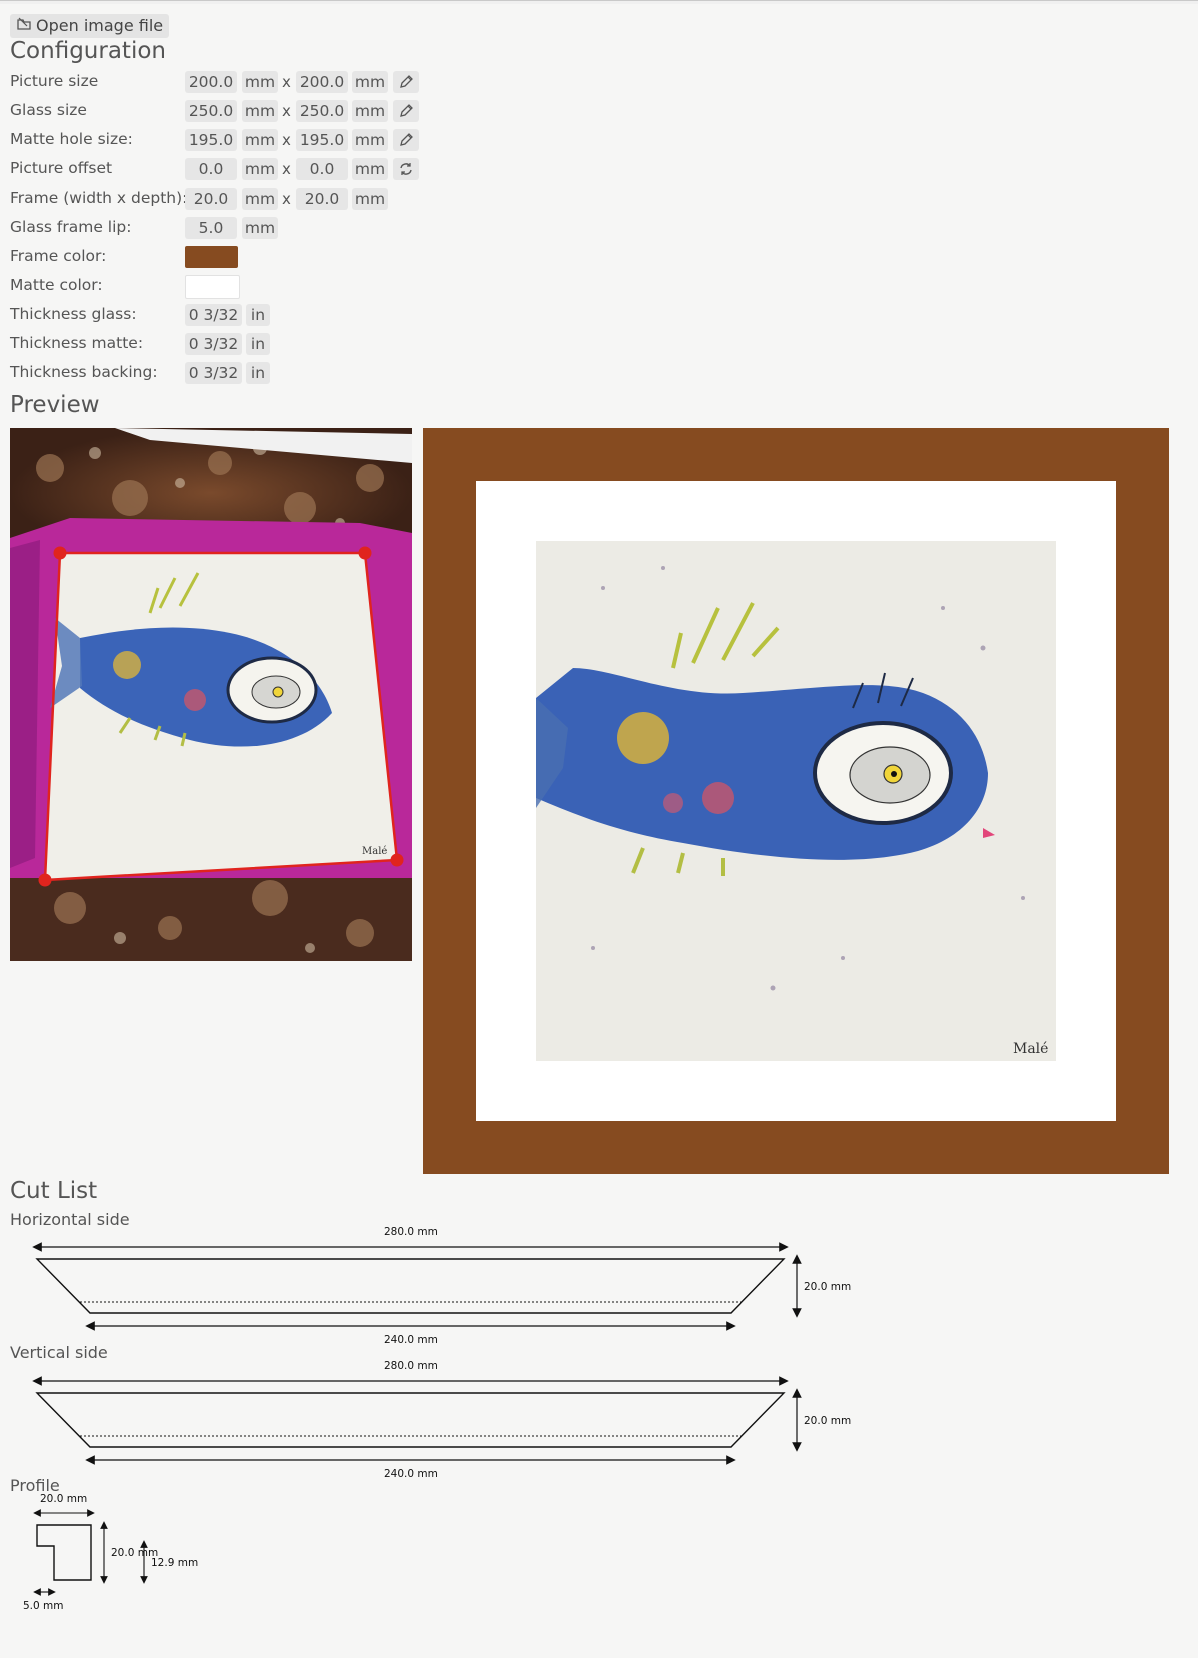 The width and height of the screenshot is (1198, 1658). I want to click on matte-hole-height-input: 195.0, so click(322, 140).